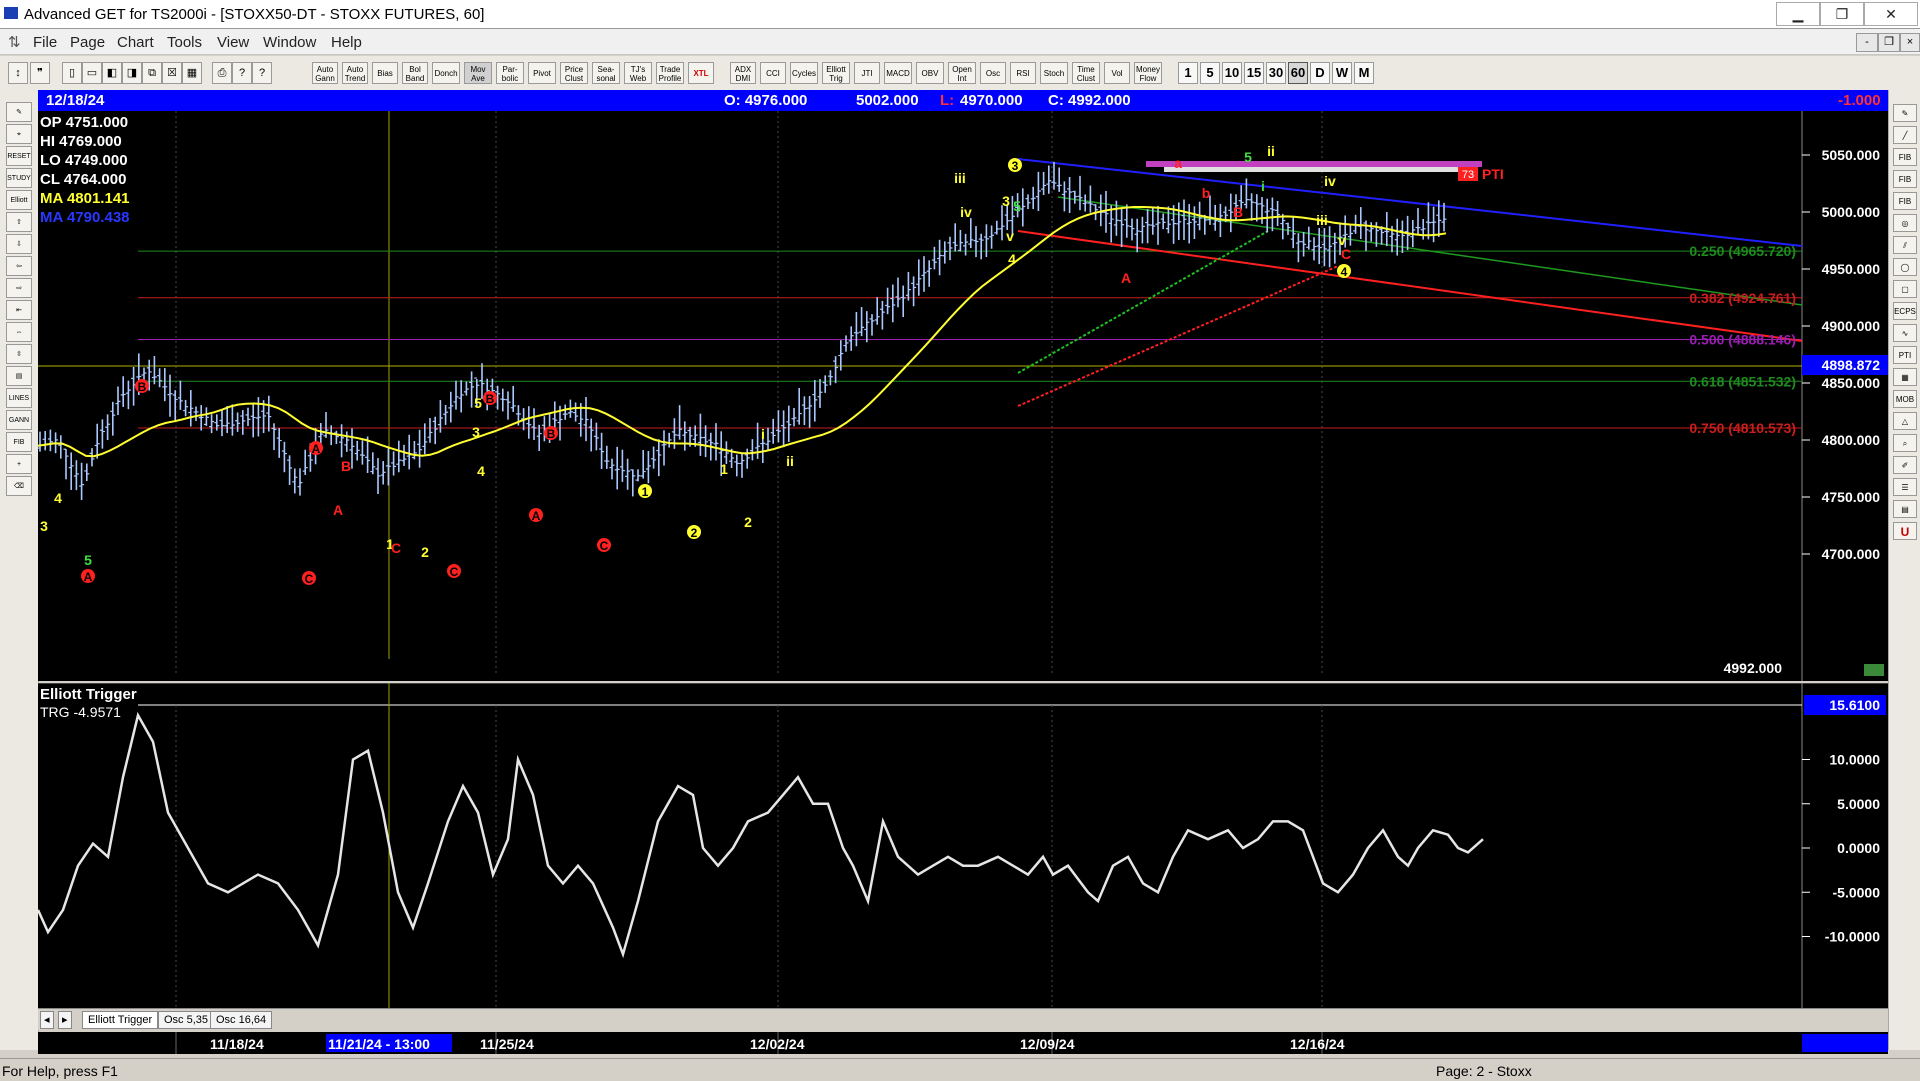  Describe the element at coordinates (1874, 670) in the screenshot. I see `chart-scroll-icon` at that location.